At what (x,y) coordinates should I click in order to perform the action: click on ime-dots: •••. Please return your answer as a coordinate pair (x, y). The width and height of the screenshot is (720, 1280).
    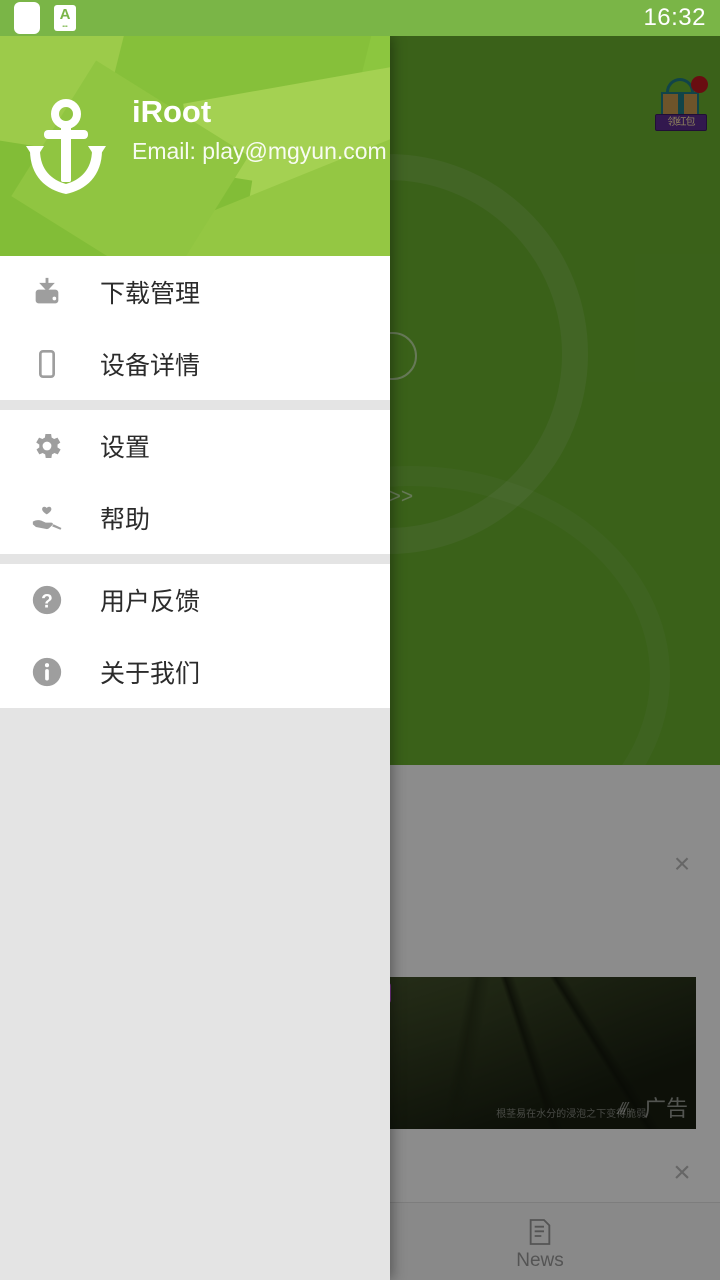
    Looking at the image, I should click on (65, 27).